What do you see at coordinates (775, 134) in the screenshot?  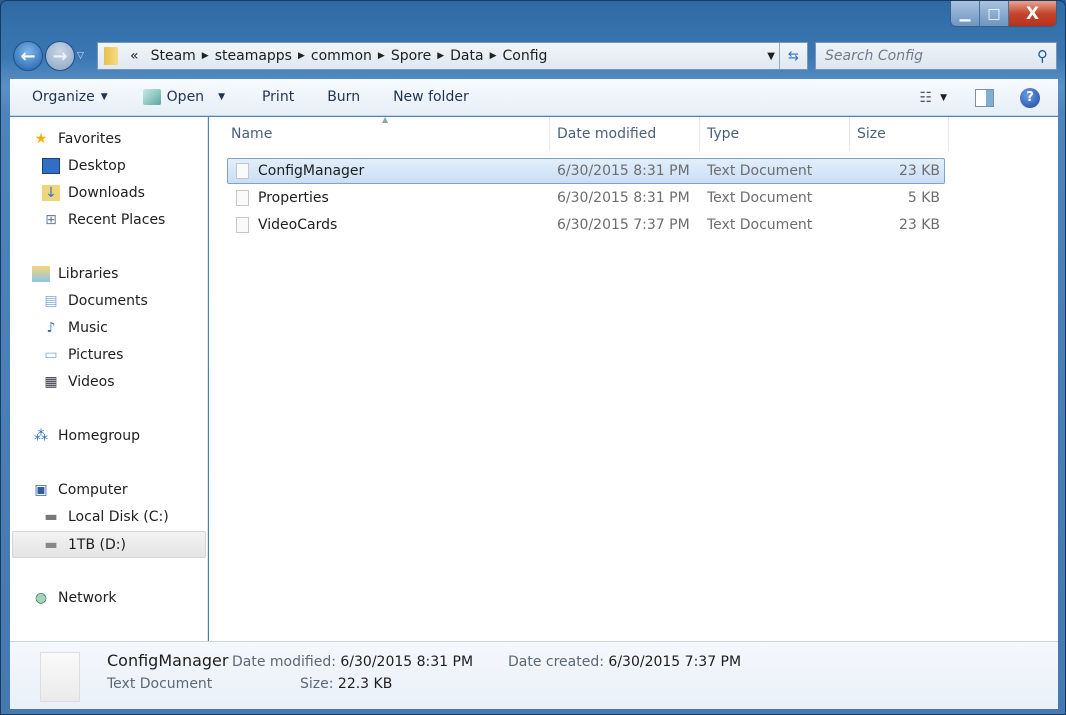 I see `column-header-type: Type` at bounding box center [775, 134].